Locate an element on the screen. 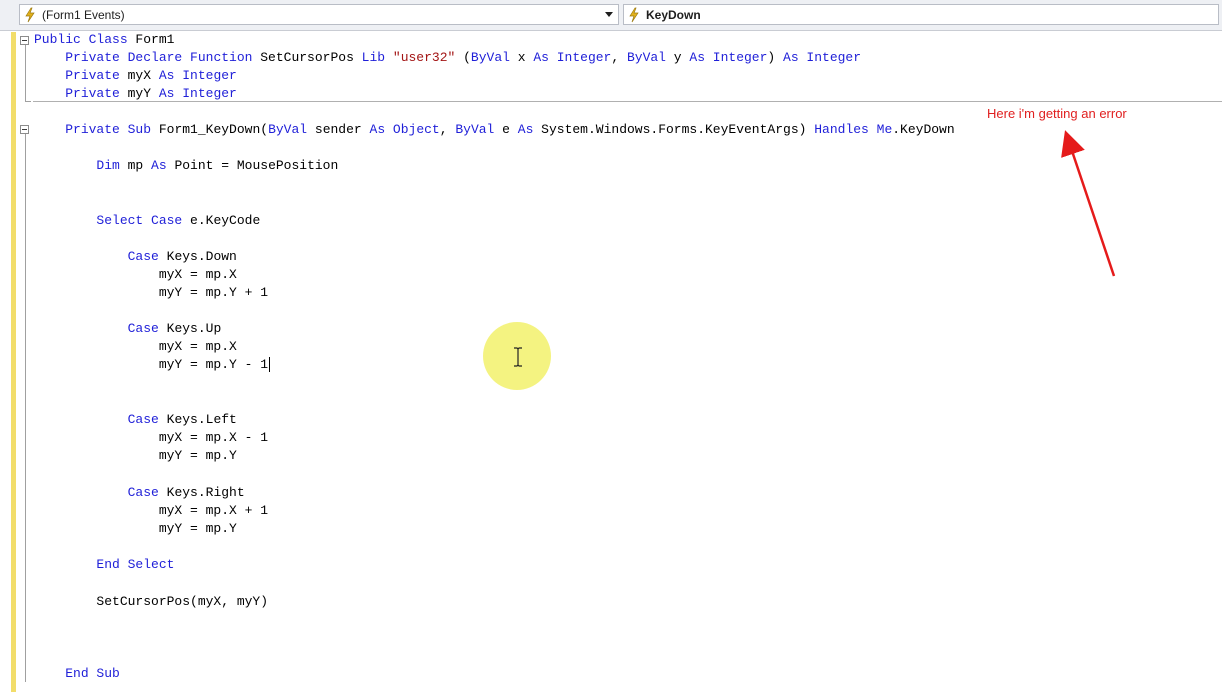  annotation-arrow is located at coordinates (1088, 203).